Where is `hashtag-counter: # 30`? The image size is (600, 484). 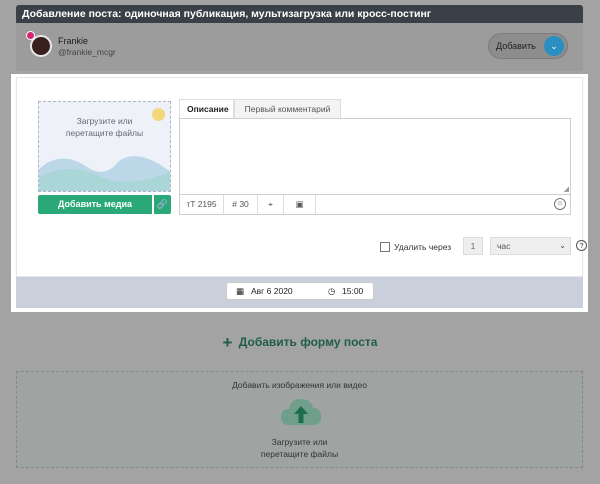
hashtag-counter: # 30 is located at coordinates (241, 204).